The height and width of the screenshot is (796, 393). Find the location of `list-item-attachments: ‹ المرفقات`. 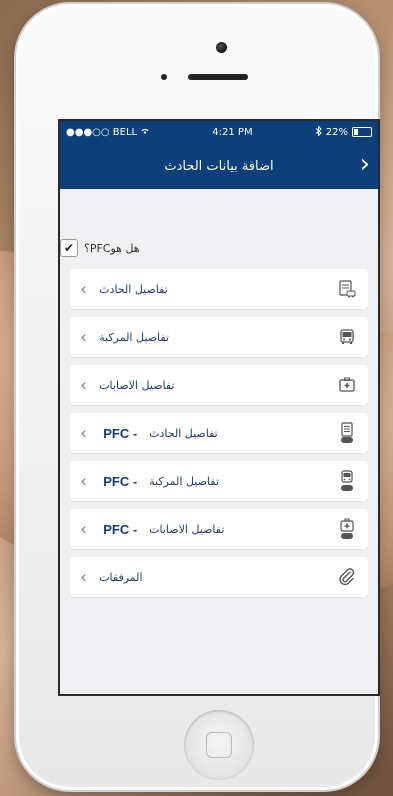

list-item-attachments: ‹ المرفقات is located at coordinates (219, 577).